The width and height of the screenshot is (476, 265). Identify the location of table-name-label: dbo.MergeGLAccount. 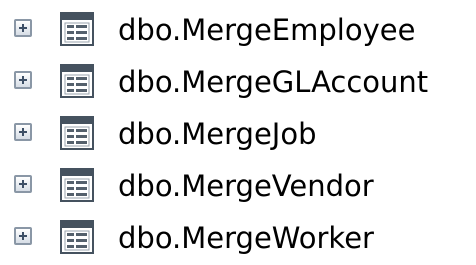
(273, 82).